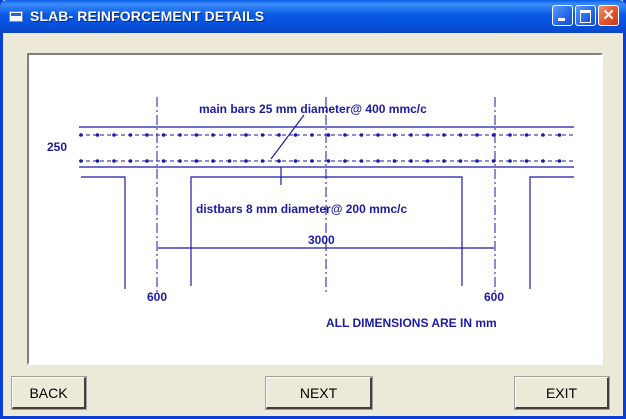 This screenshot has width=626, height=419. I want to click on minimize-button, so click(562, 15).